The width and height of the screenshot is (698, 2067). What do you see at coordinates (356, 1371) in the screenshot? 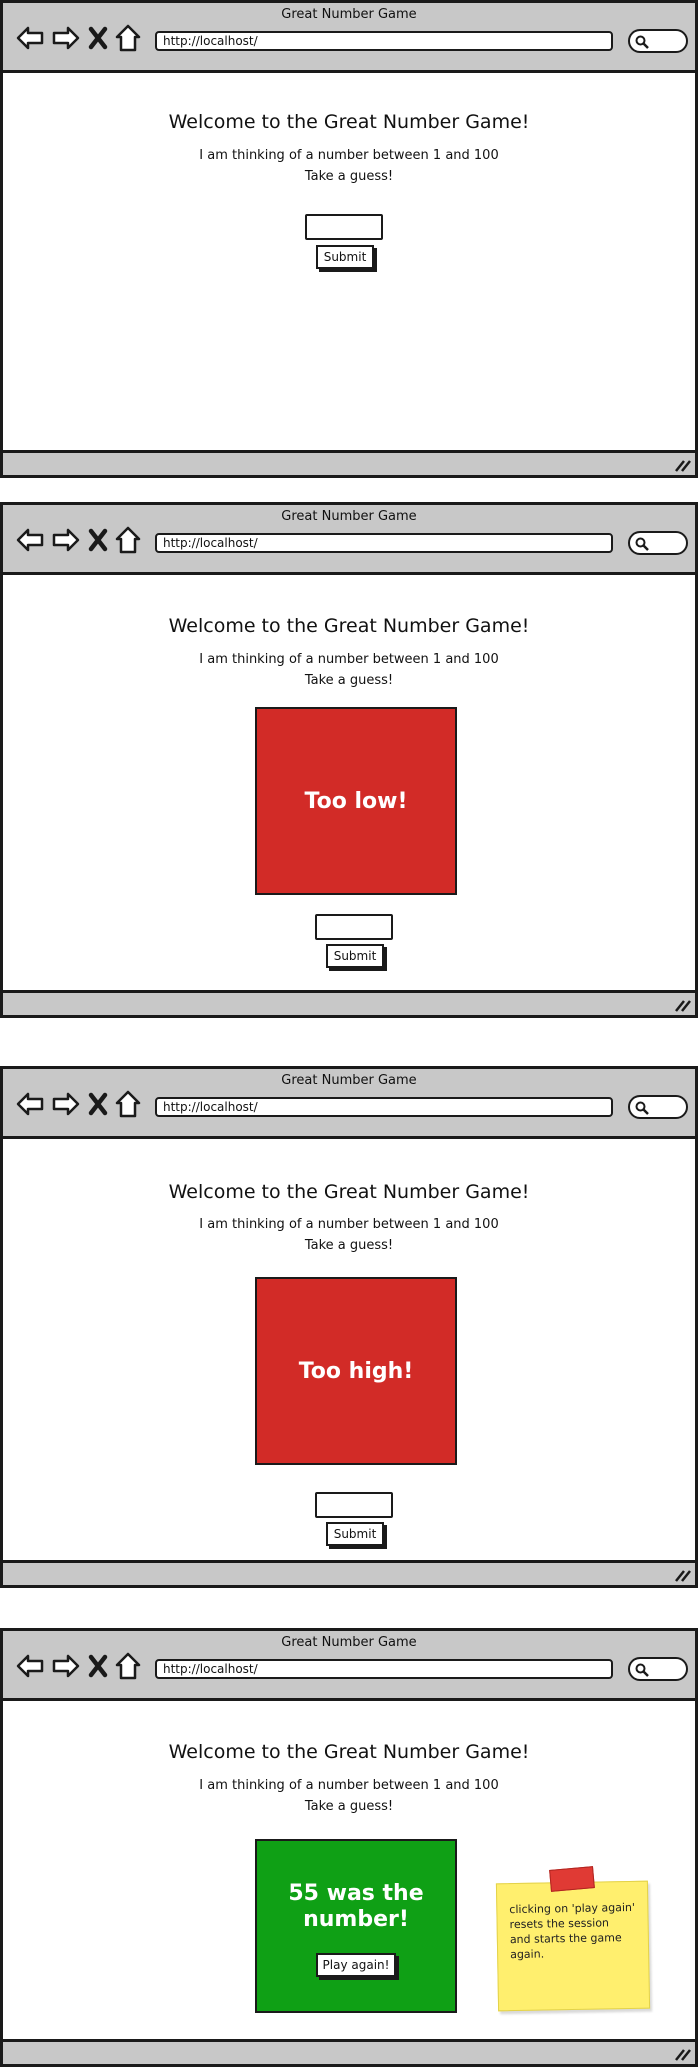
I see `too-high-message: Too high!` at bounding box center [356, 1371].